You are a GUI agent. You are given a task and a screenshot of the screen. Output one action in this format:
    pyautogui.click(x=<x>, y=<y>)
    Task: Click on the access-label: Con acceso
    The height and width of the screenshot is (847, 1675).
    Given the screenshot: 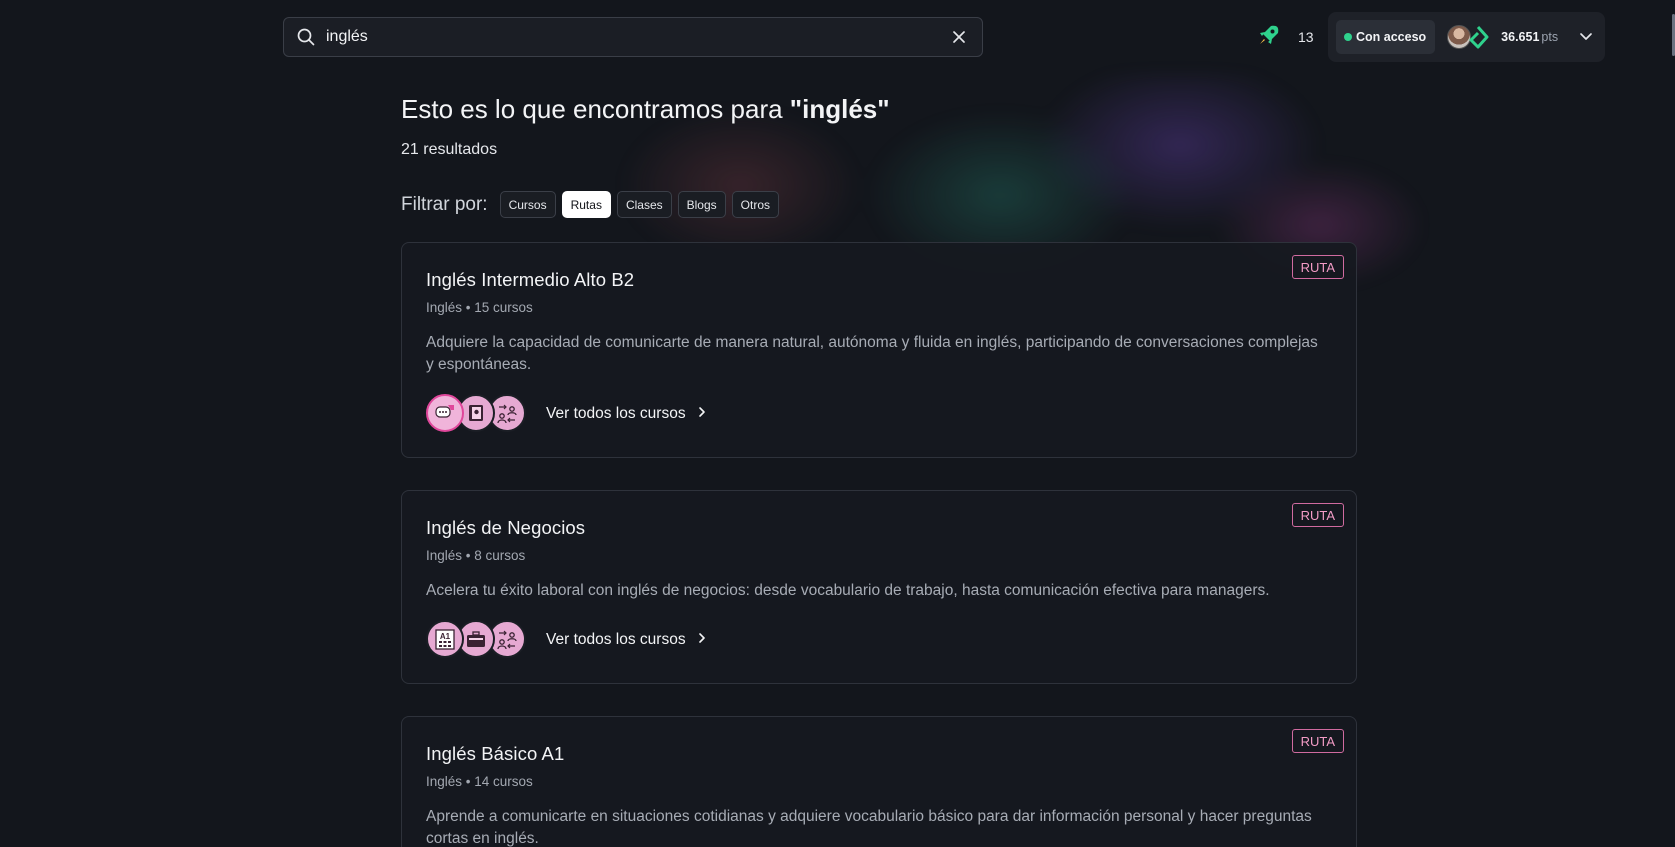 What is the action you would take?
    pyautogui.click(x=1391, y=37)
    